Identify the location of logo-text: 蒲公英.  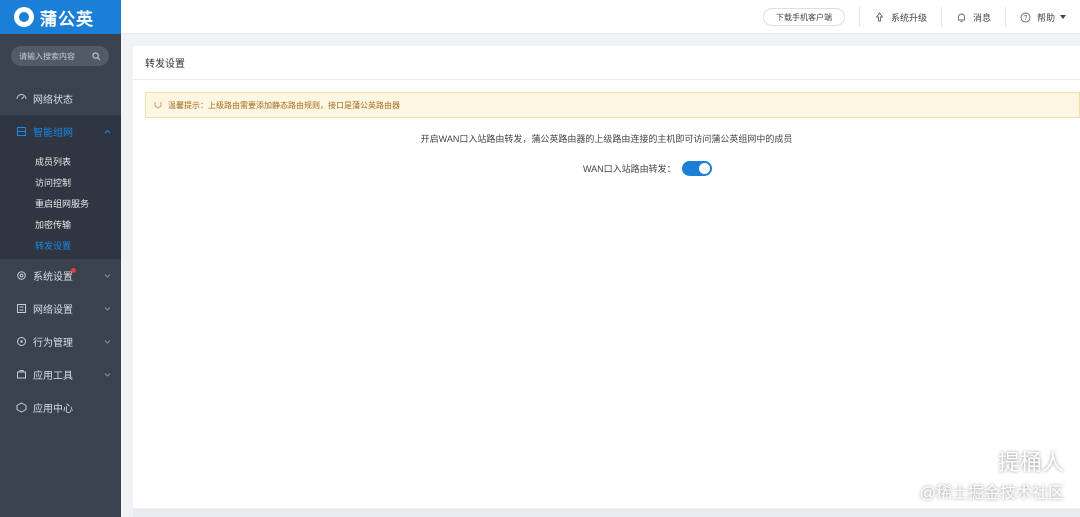
(67, 19).